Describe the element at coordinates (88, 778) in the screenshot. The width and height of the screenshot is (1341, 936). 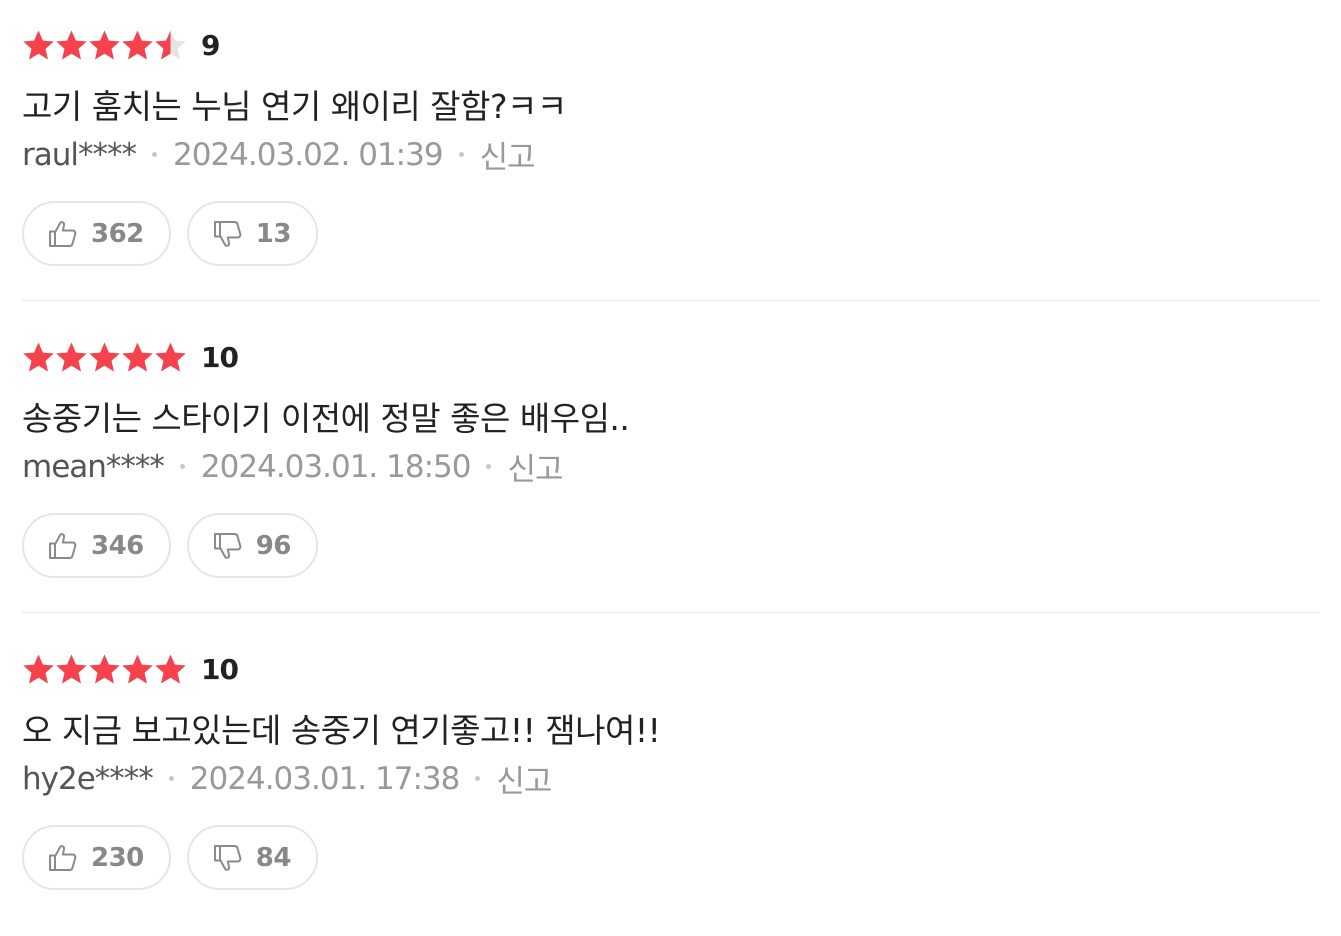
I see `reviewer-id: hy2e****` at that location.